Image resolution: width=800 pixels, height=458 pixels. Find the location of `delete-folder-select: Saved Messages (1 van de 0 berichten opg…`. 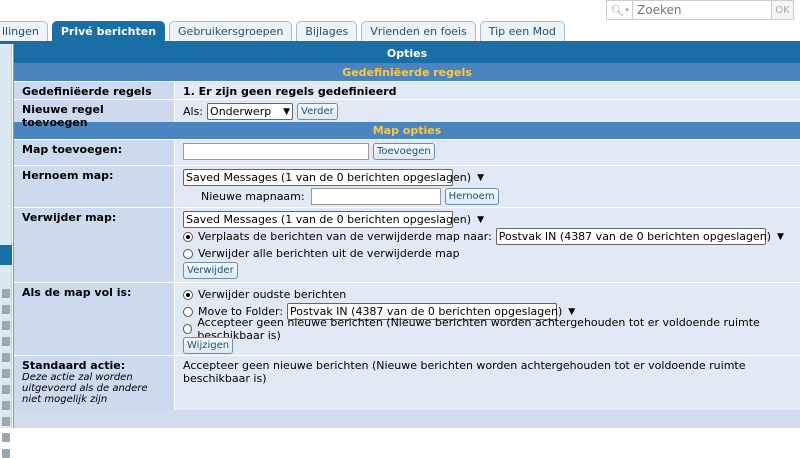

delete-folder-select: Saved Messages (1 van de 0 berichten opg… is located at coordinates (333, 219).